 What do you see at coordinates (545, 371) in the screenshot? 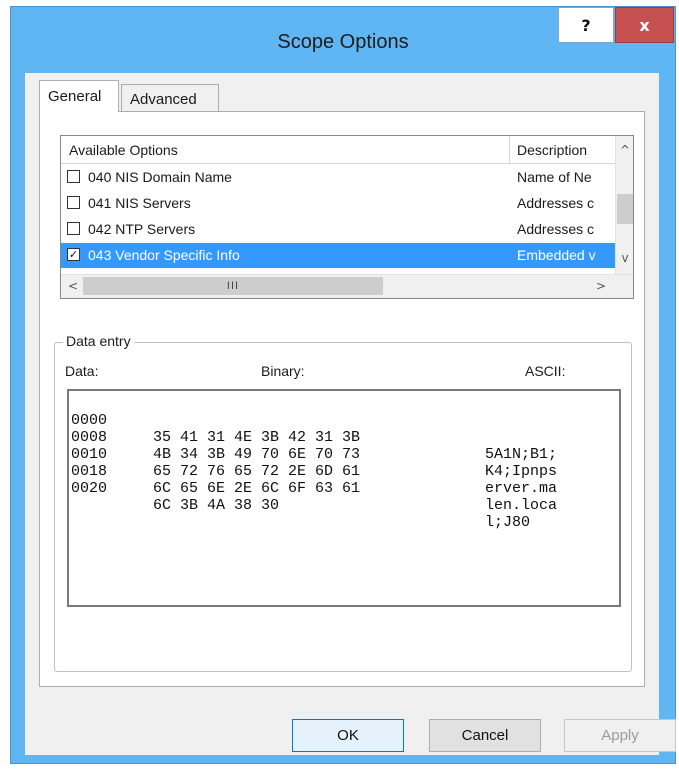
I see `ascii-label: ASCII:` at bounding box center [545, 371].